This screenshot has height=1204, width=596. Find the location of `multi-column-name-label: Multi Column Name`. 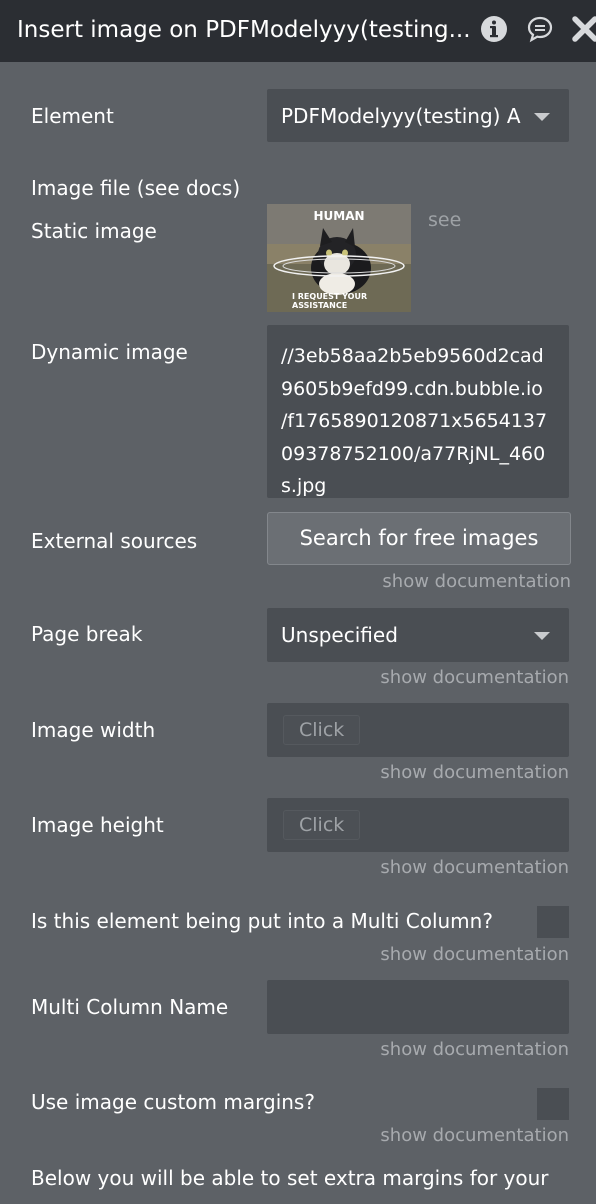

multi-column-name-label: Multi Column Name is located at coordinates (130, 1007).